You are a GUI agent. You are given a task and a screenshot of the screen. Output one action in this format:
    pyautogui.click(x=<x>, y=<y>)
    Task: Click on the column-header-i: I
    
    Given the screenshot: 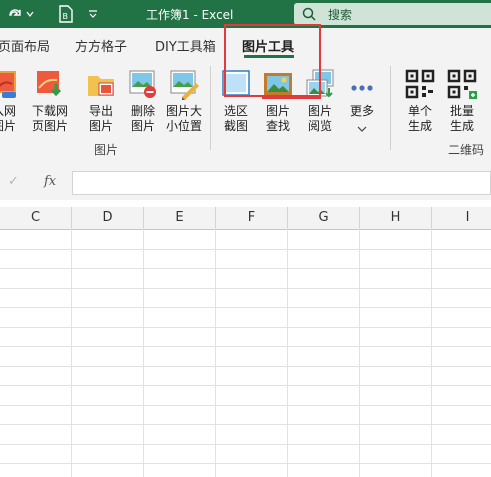 What is the action you would take?
    pyautogui.click(x=461, y=218)
    